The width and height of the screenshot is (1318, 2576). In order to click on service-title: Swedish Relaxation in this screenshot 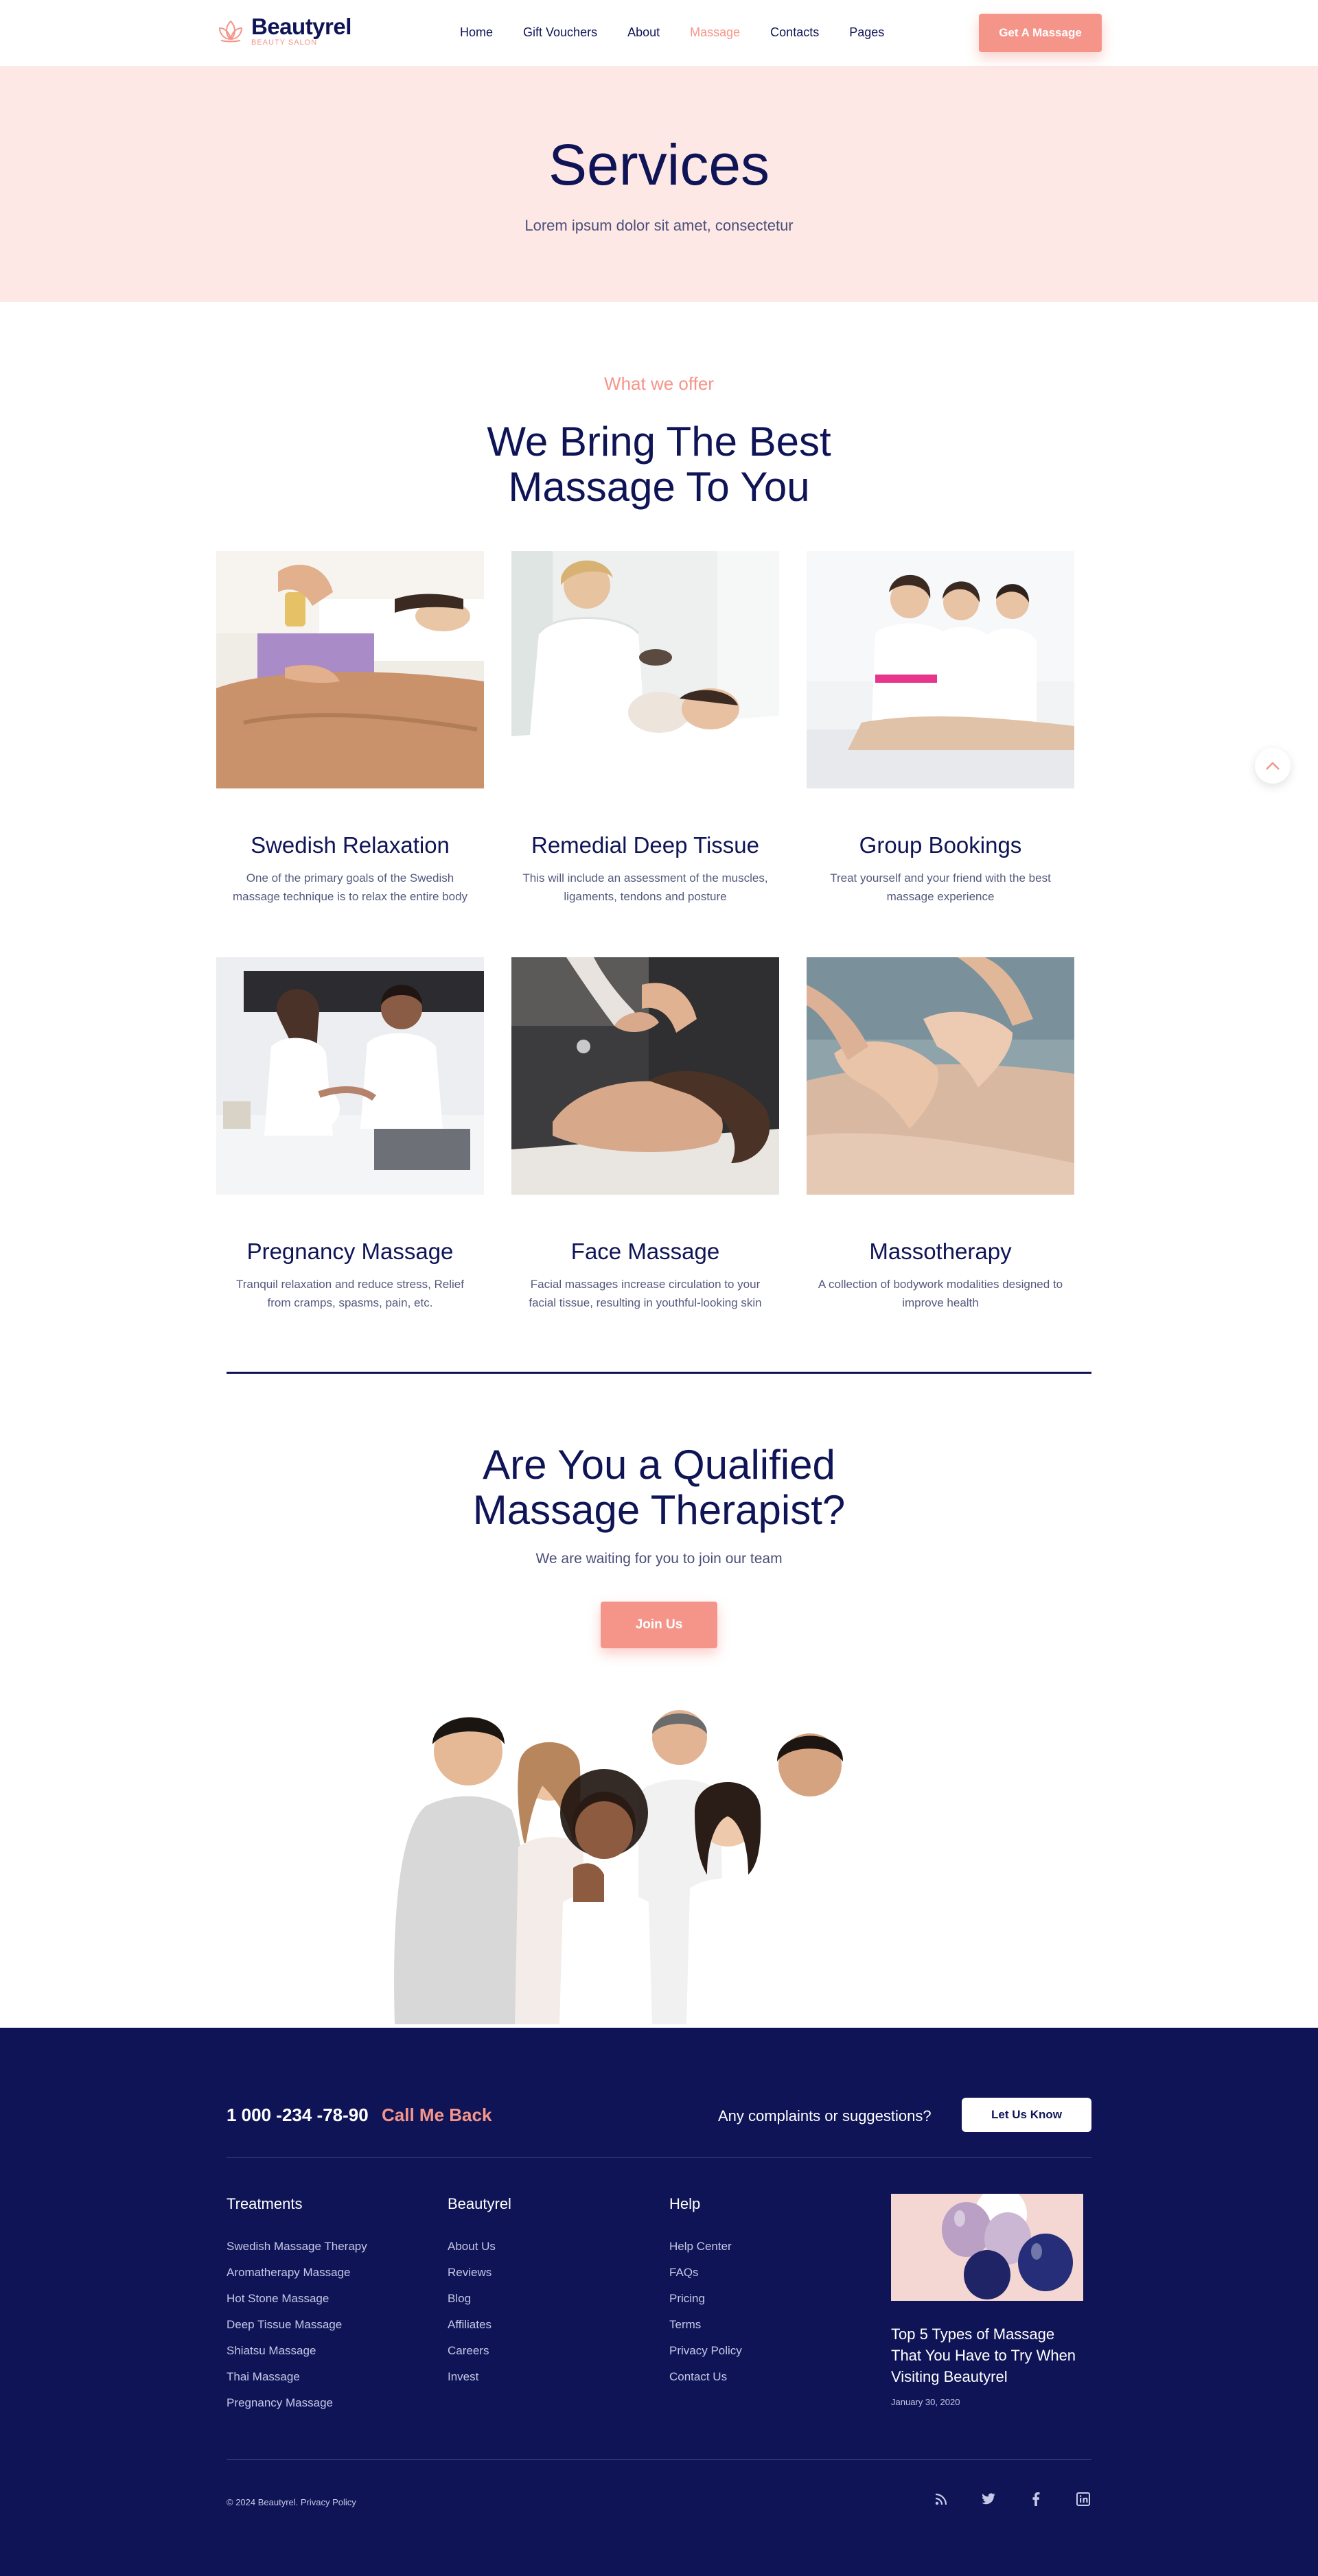, I will do `click(350, 845)`.